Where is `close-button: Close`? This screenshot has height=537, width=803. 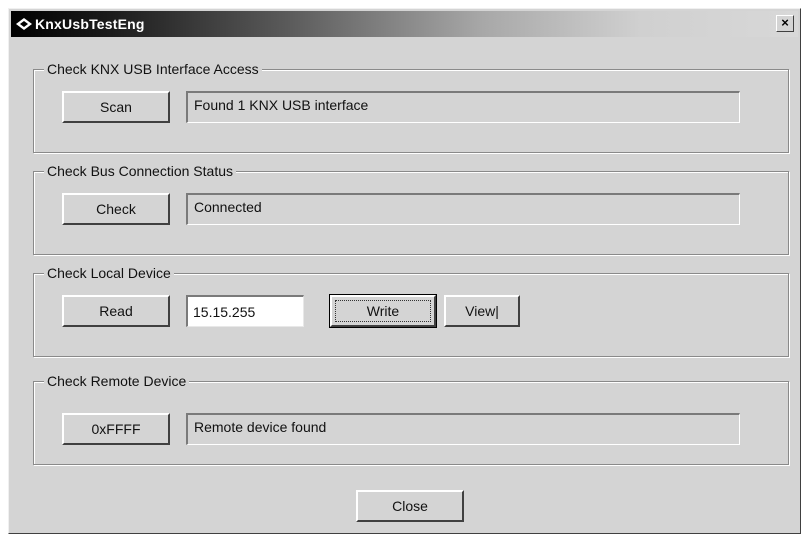
close-button: Close is located at coordinates (410, 506).